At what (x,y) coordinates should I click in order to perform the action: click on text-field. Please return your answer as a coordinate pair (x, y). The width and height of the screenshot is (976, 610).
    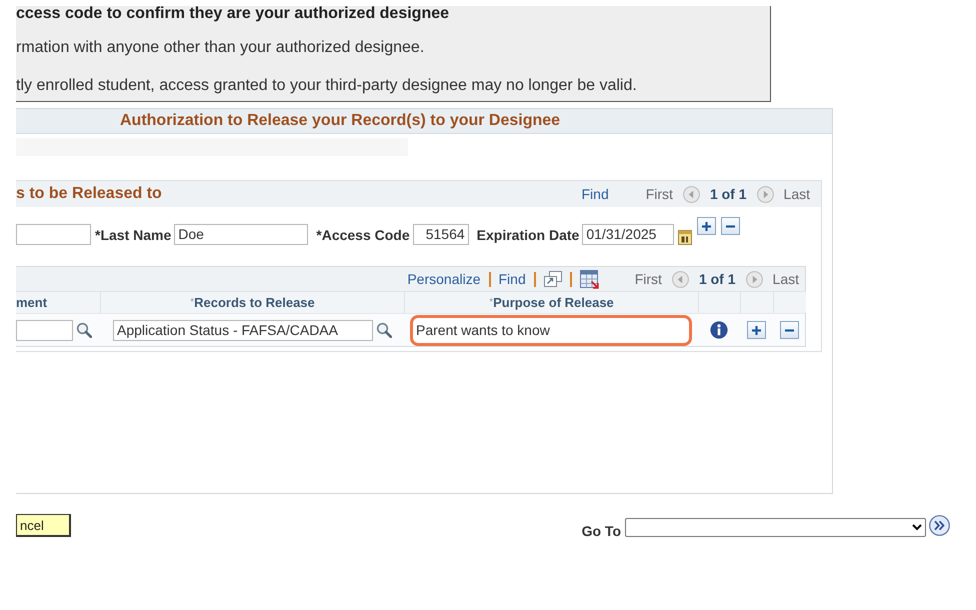
    Looking at the image, I should click on (53, 234).